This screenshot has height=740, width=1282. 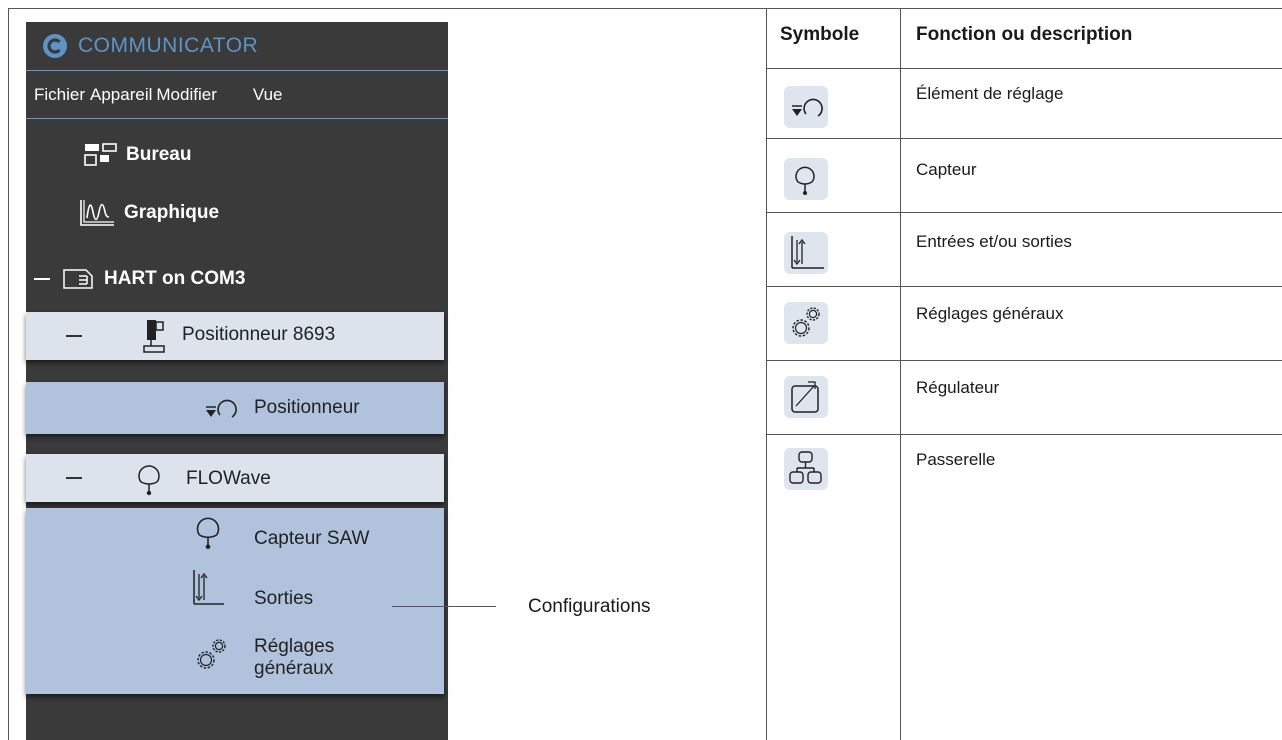 What do you see at coordinates (237, 118) in the screenshot?
I see `menu-divider` at bounding box center [237, 118].